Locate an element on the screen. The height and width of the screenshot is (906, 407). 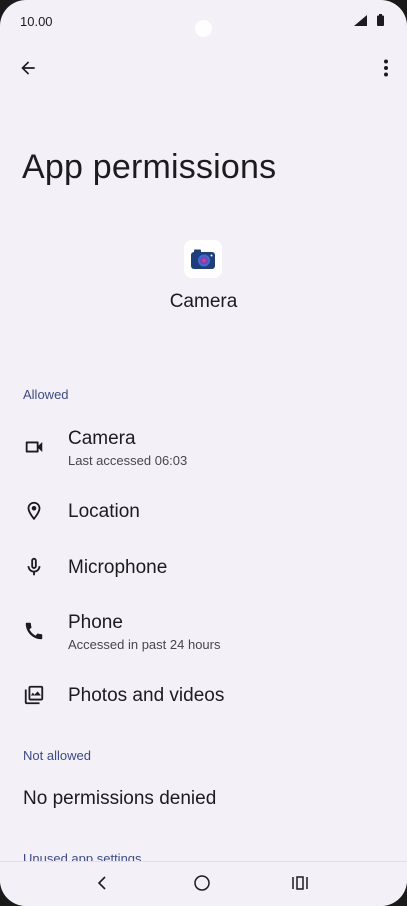
no-permissions-denied-text: No permissions denied is located at coordinates (120, 798).